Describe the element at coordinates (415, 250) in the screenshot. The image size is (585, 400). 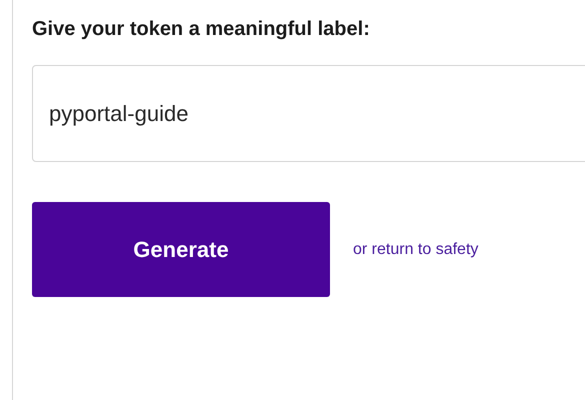
I see `return-link: or return to safety` at that location.